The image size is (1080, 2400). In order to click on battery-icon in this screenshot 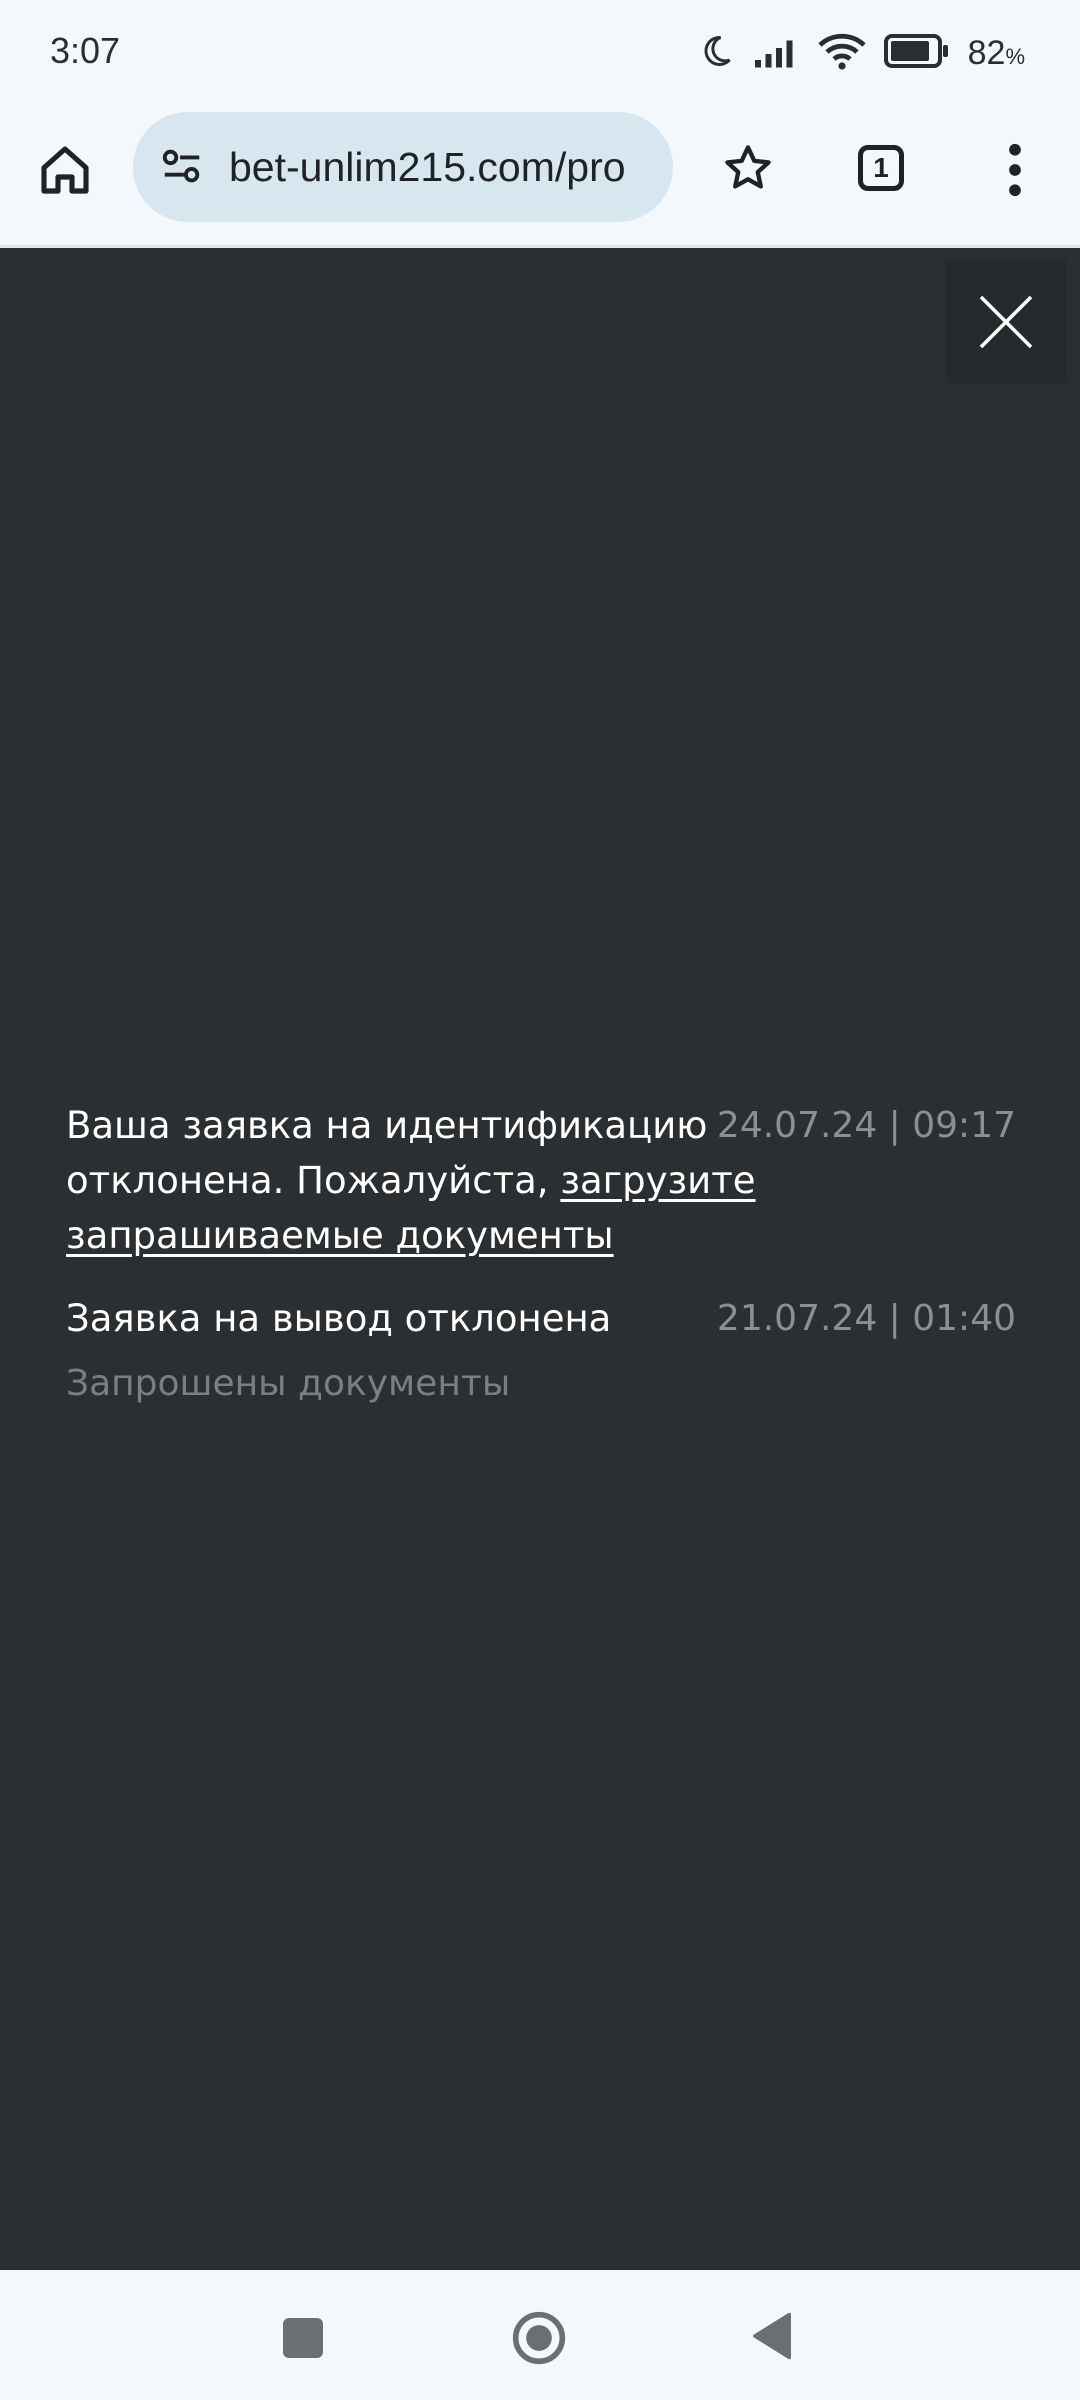, I will do `click(916, 53)`.